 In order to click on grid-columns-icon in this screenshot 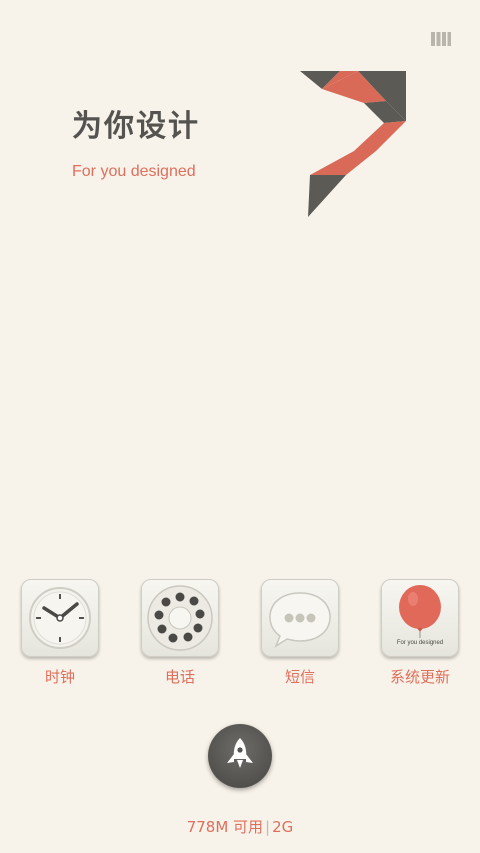, I will do `click(441, 38)`.